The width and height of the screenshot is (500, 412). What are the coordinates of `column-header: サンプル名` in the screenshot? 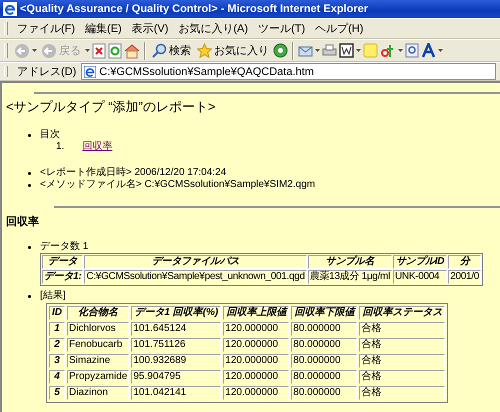 It's located at (350, 262).